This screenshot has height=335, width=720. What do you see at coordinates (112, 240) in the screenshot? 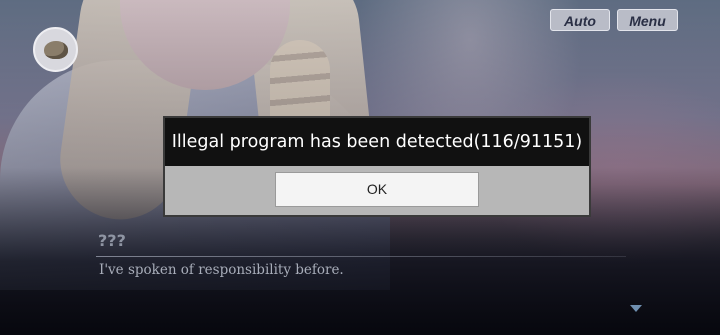
I see `speaker-name: ???` at bounding box center [112, 240].